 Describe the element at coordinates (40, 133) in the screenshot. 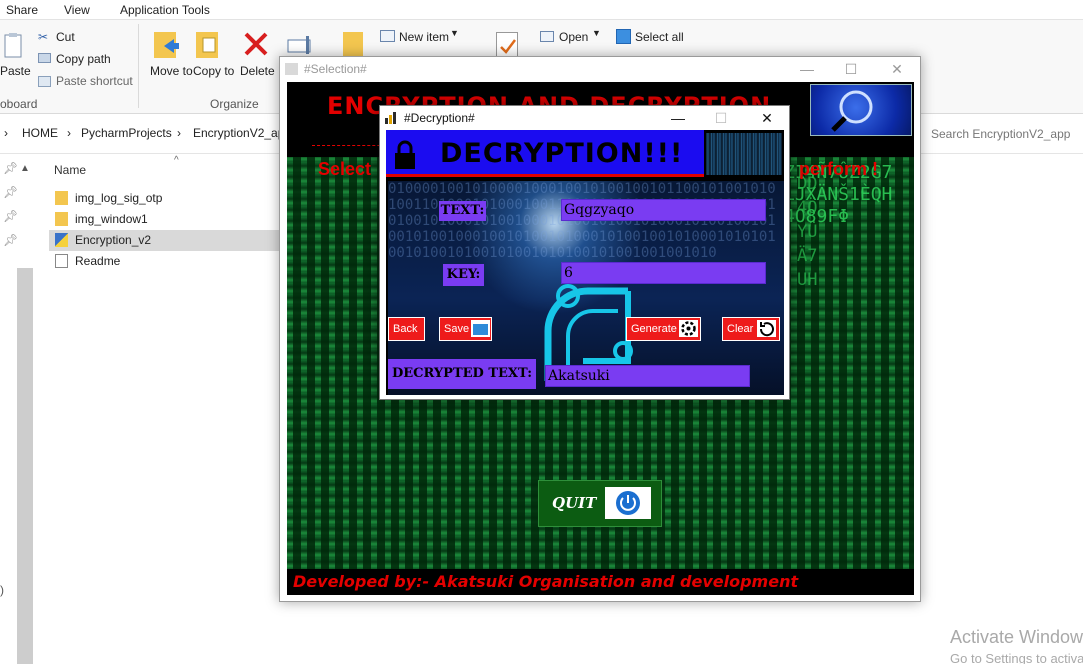

I see `breadcrumb-home: HOME` at that location.